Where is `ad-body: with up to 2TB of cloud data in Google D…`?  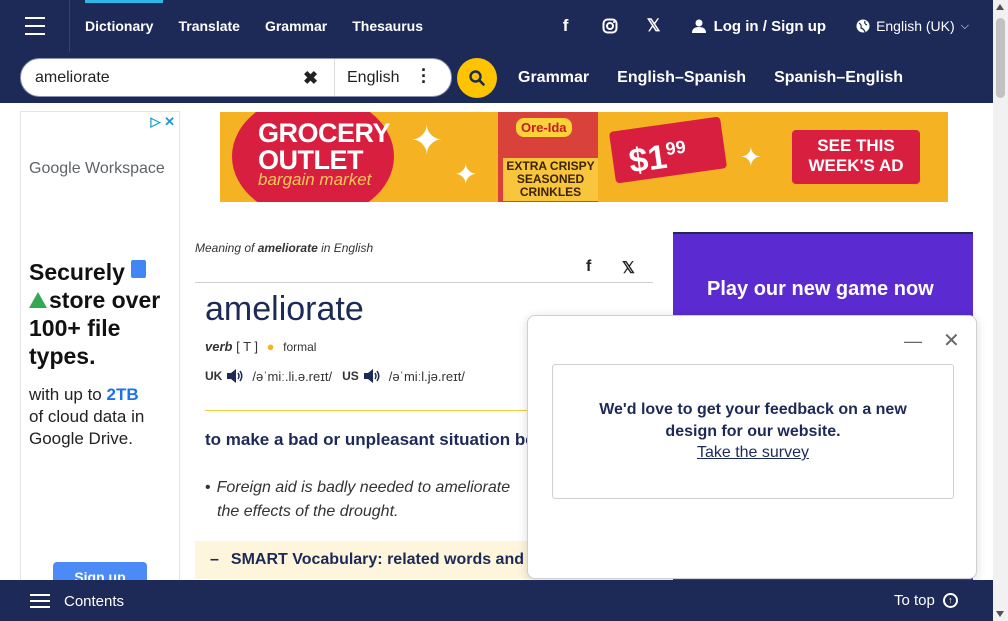
ad-body: with up to 2TB of cloud data in Google D… is located at coordinates (87, 416).